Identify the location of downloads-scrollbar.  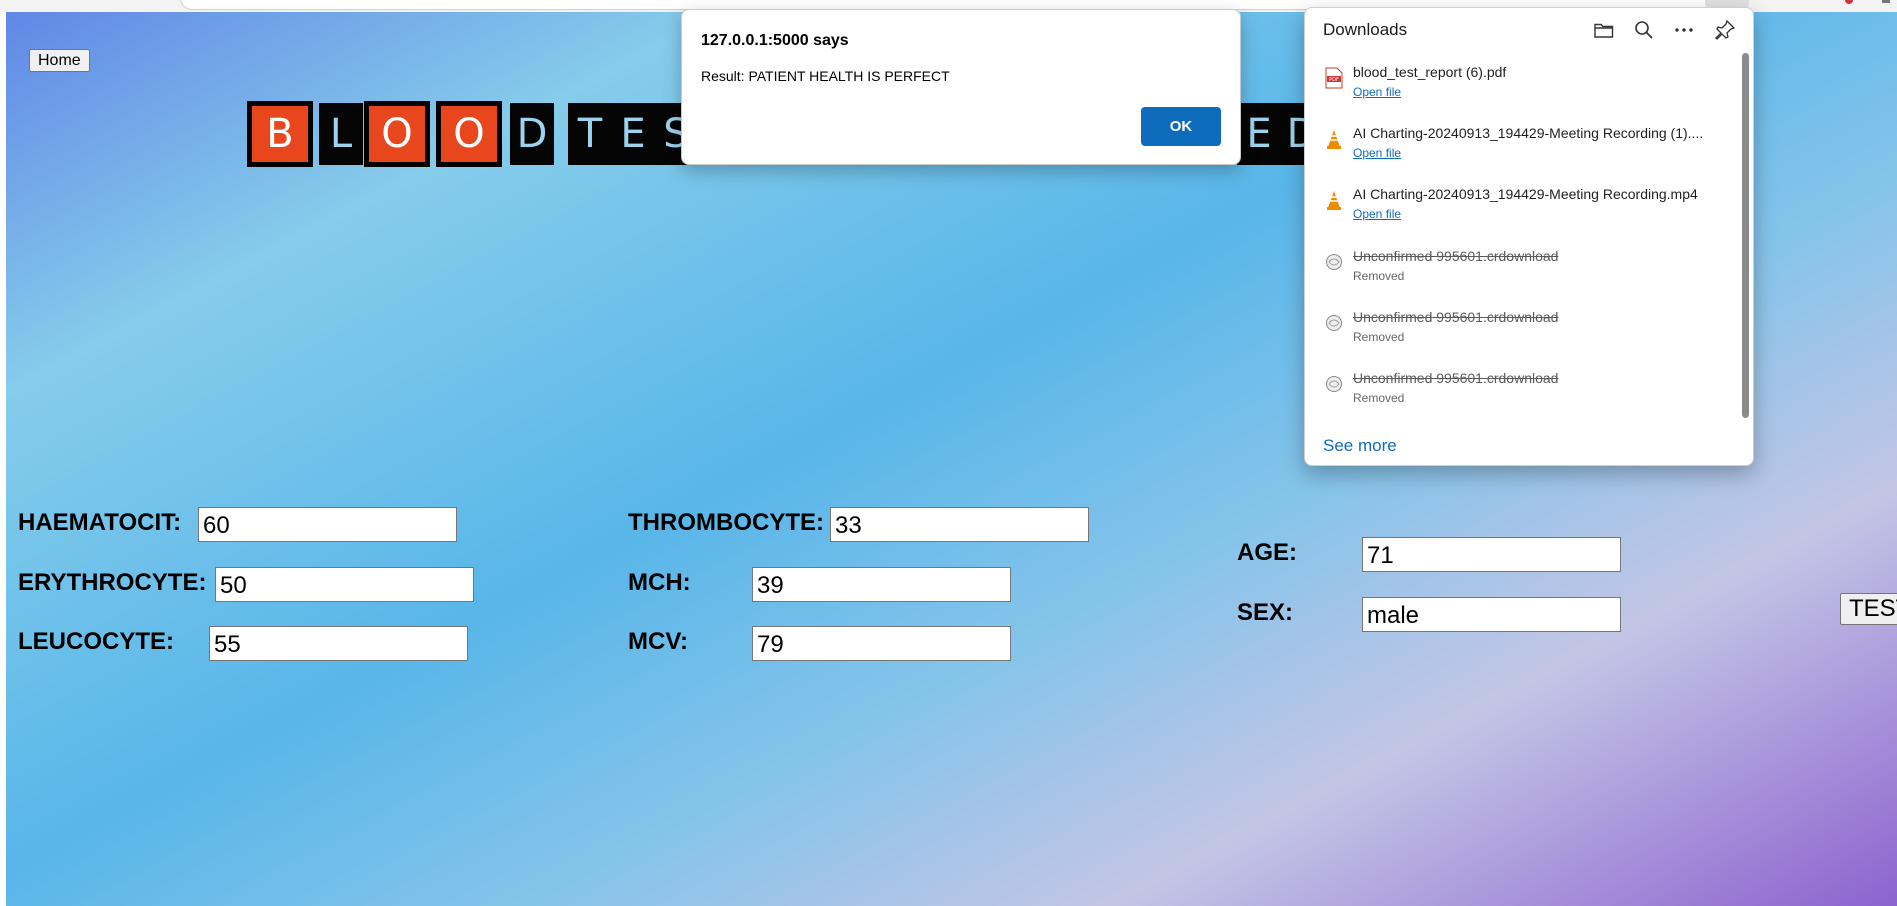
(1745, 235).